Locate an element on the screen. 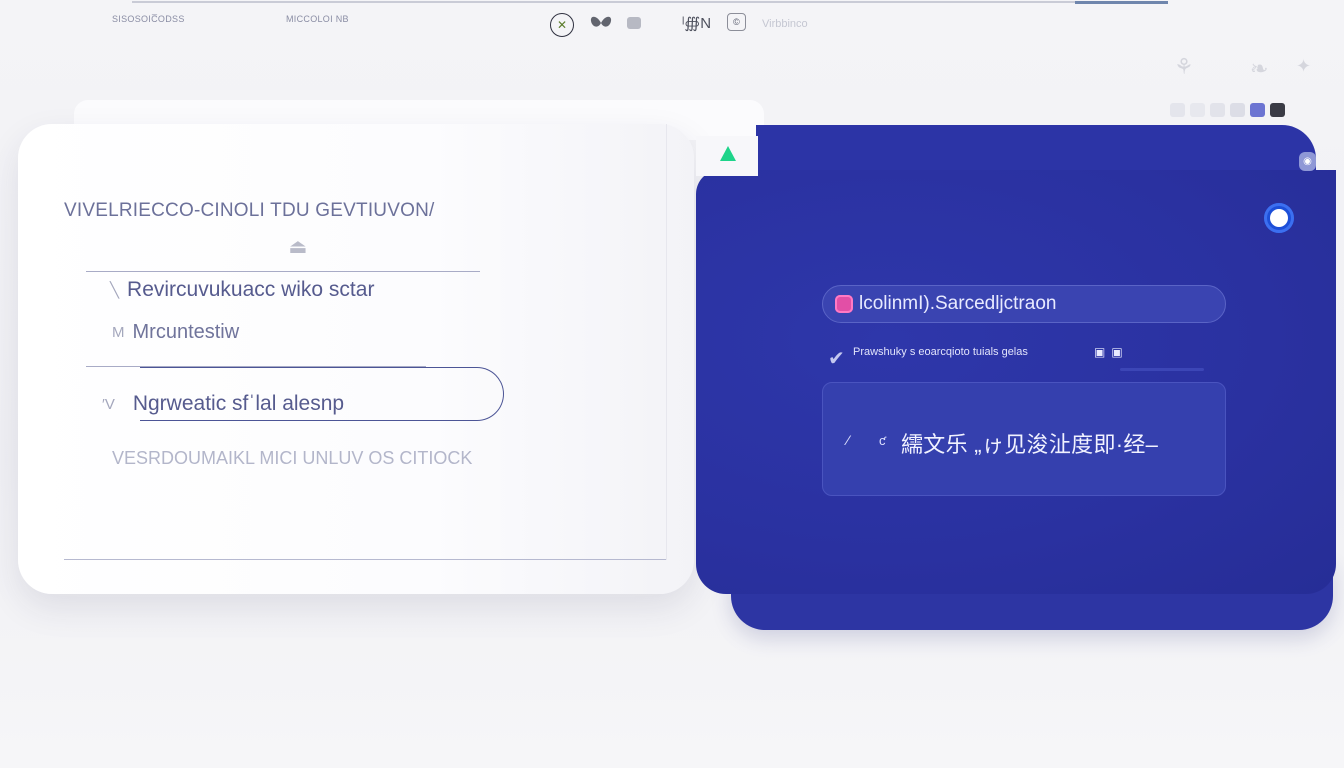 This screenshot has height=768, width=1344. close-glyph: ✕ is located at coordinates (562, 25).